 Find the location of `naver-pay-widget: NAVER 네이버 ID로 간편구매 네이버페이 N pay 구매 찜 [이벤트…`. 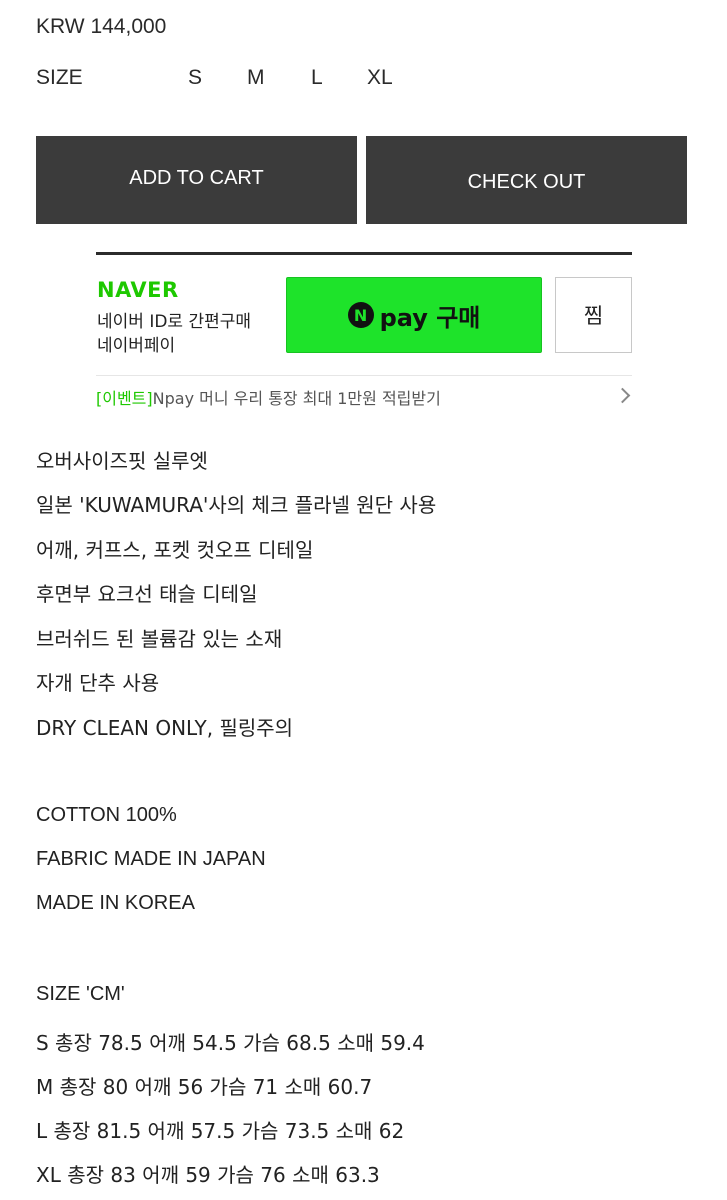

naver-pay-widget: NAVER 네이버 ID로 간편구매 네이버페이 N pay 구매 찜 [이벤트… is located at coordinates (364, 334).